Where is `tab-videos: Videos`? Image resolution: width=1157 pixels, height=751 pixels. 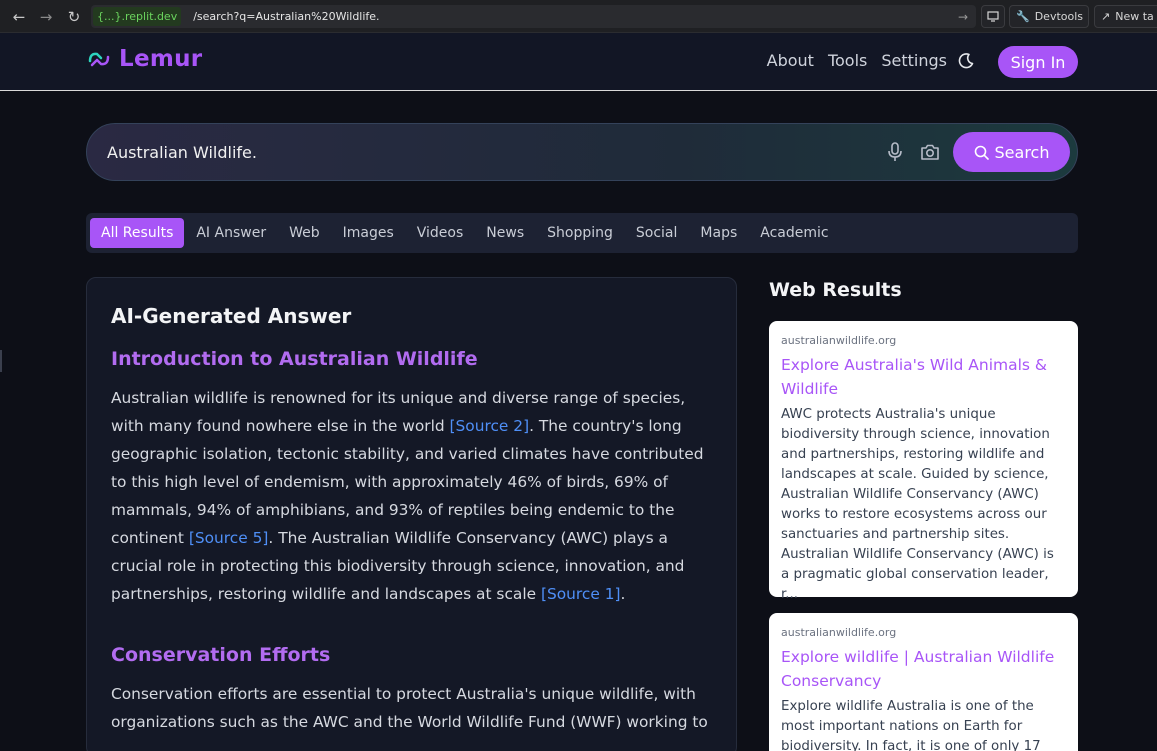
tab-videos: Videos is located at coordinates (440, 233).